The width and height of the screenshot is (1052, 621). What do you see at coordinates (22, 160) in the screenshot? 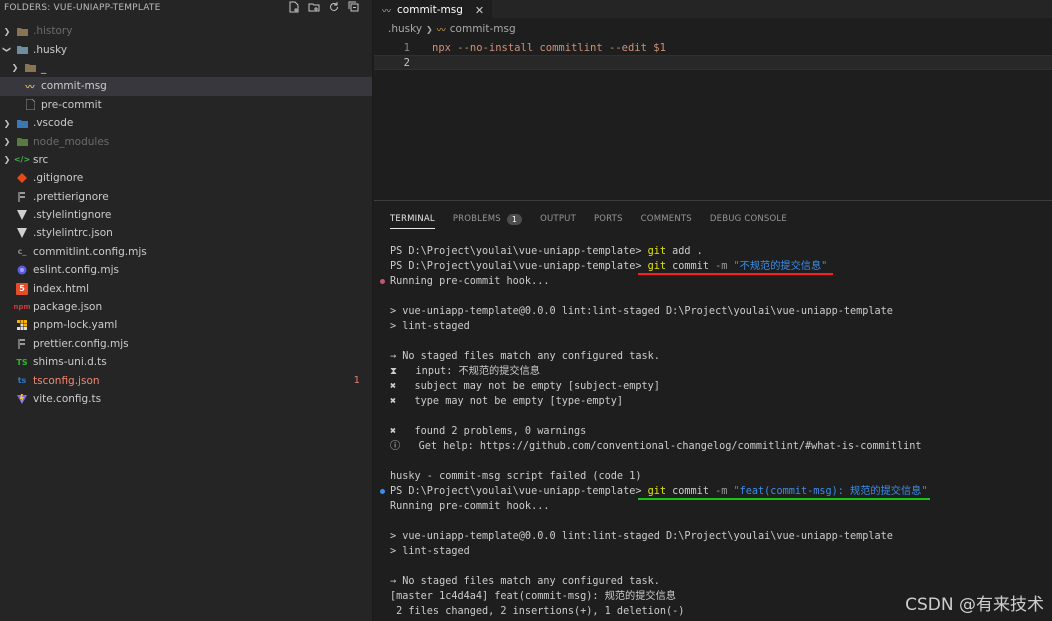
I see `folder-src-icon: </>` at bounding box center [22, 160].